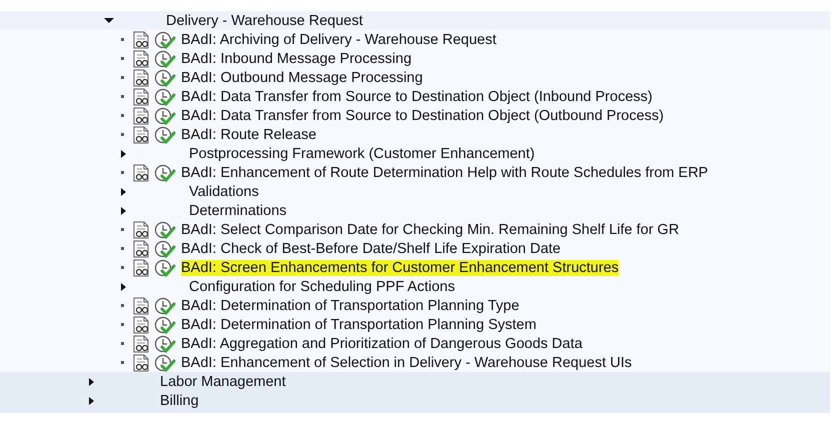 Image resolution: width=835 pixels, height=422 pixels. What do you see at coordinates (302, 78) in the screenshot?
I see `badi-label: BAdI: Outbound Message Processing` at bounding box center [302, 78].